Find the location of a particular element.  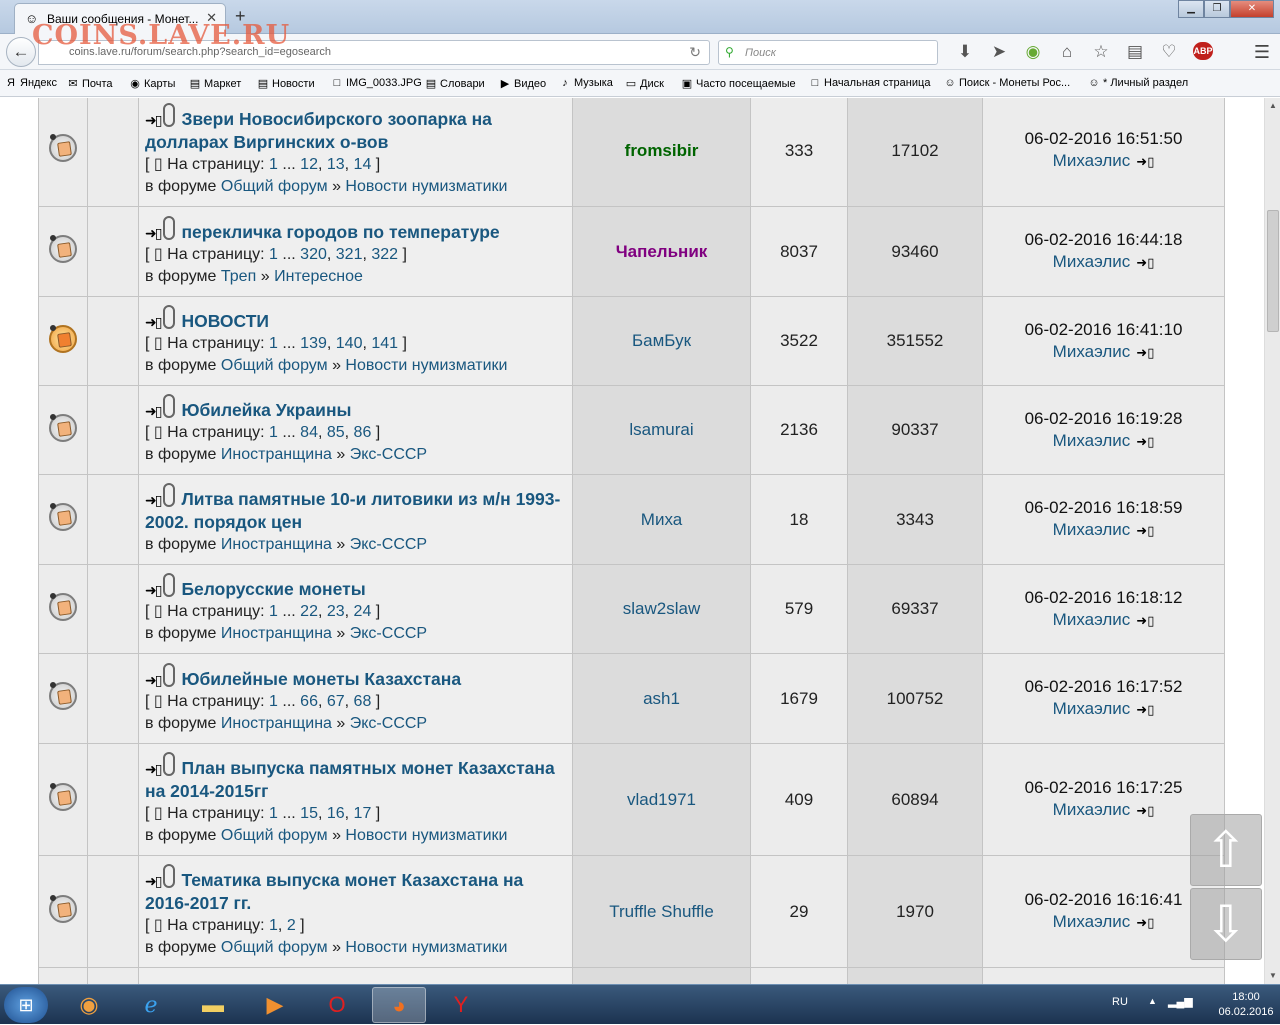

media-player-icon: ▶ is located at coordinates (275, 1005).